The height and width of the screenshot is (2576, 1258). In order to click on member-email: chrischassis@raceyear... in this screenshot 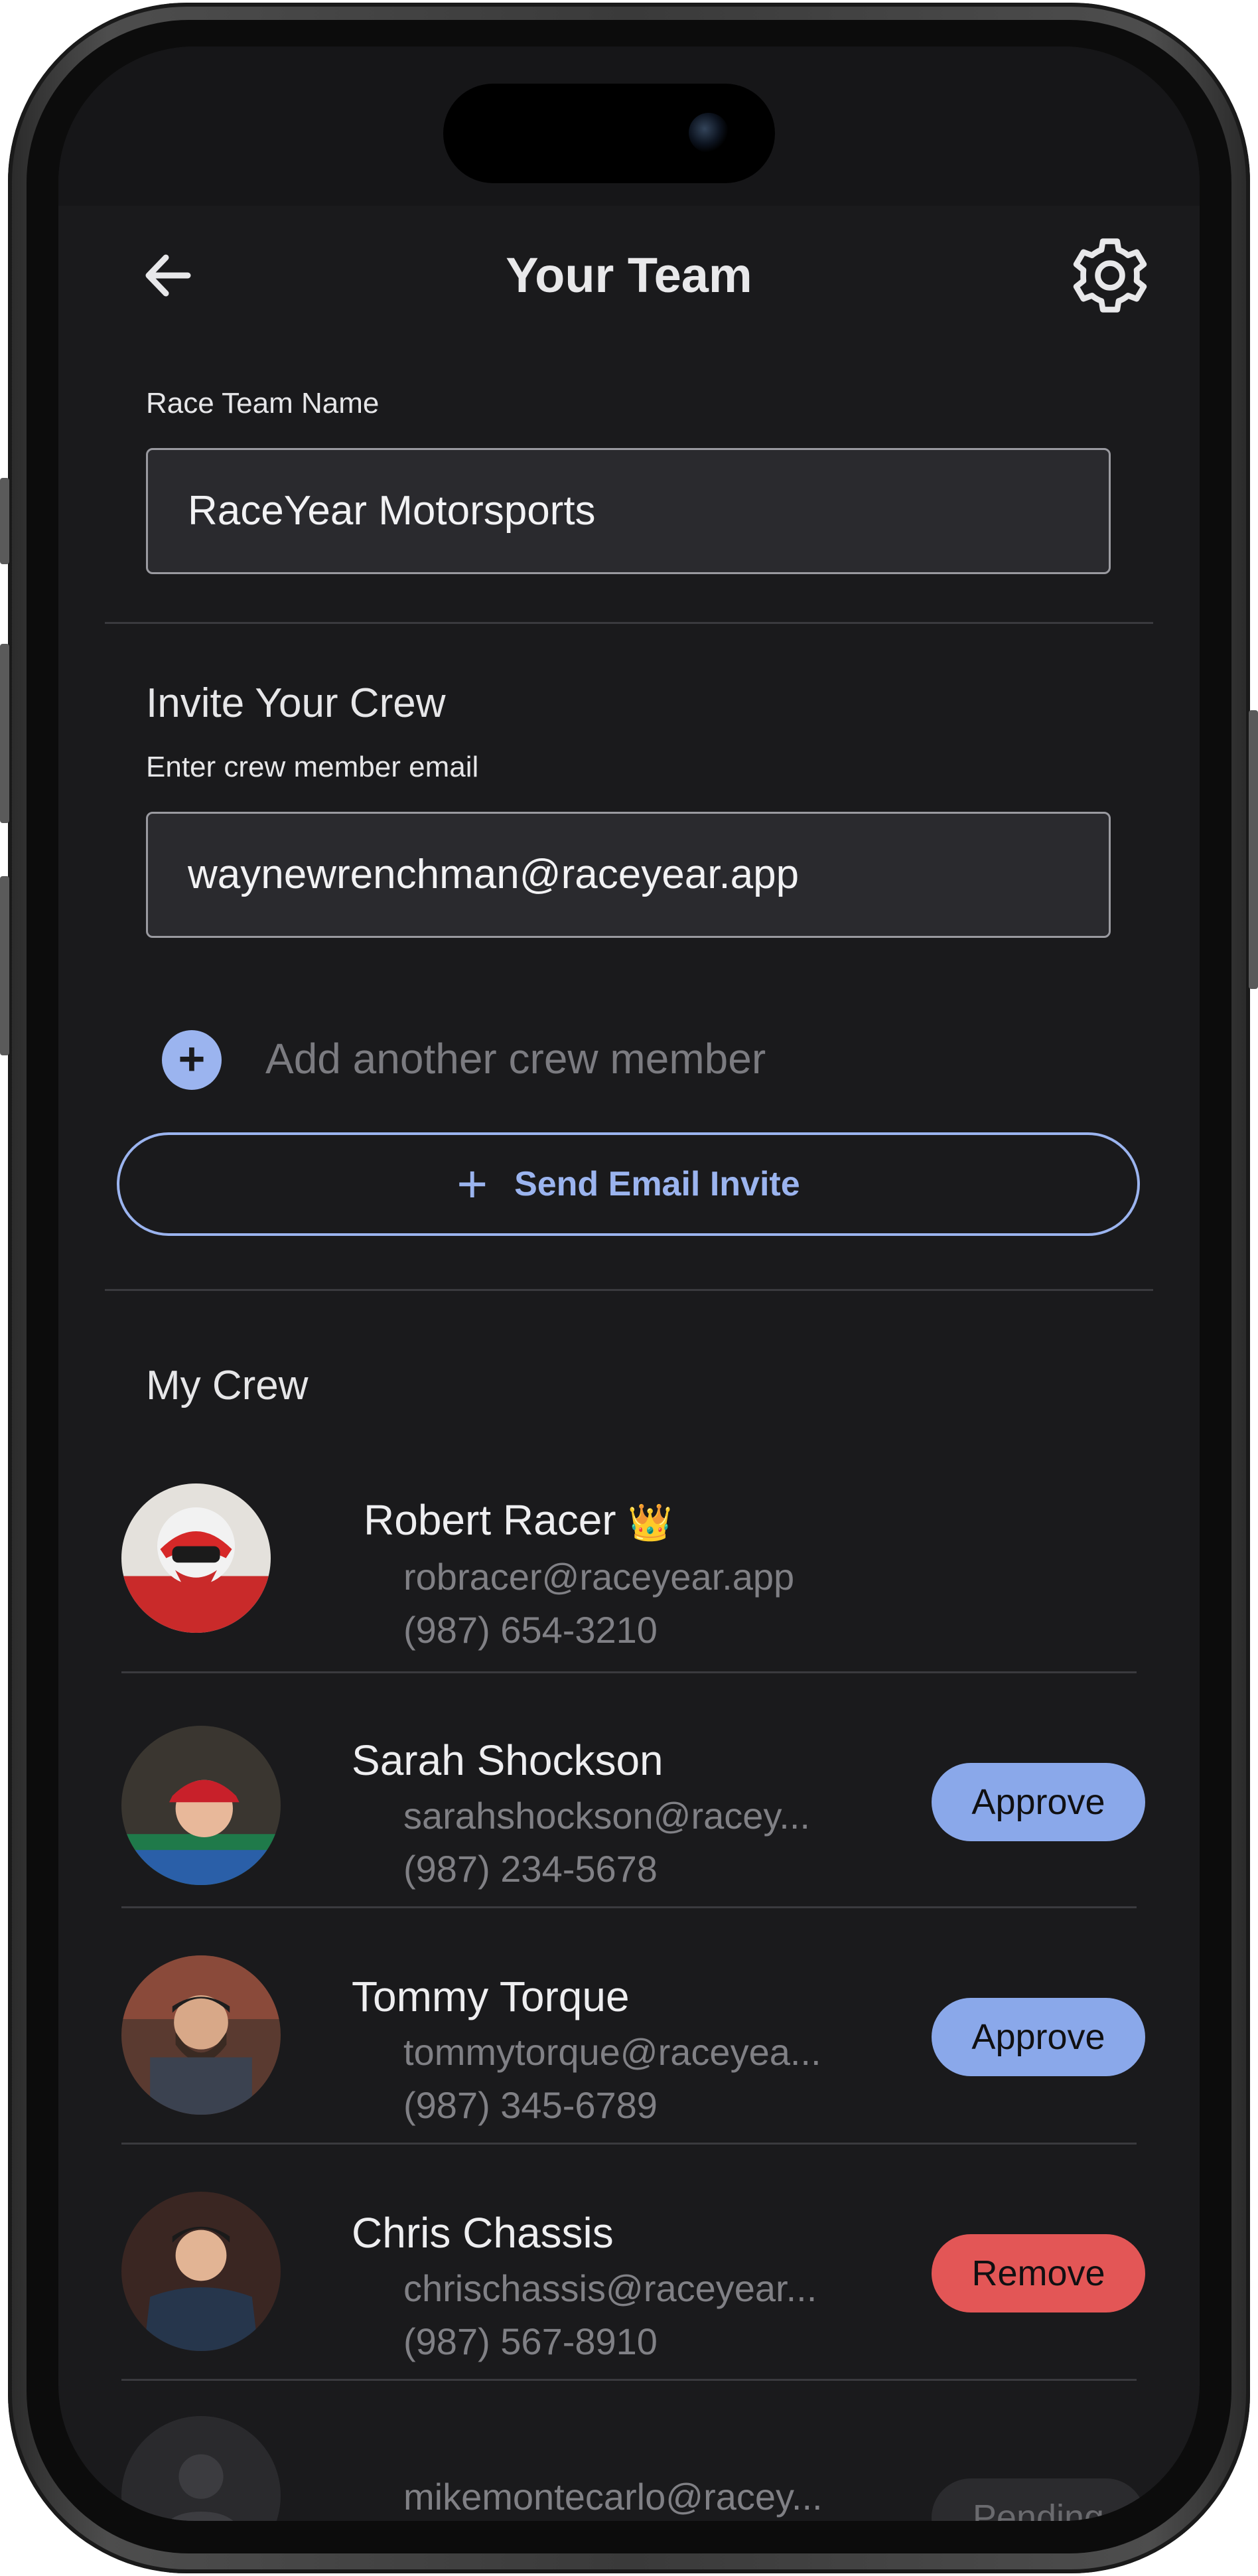, I will do `click(610, 2288)`.